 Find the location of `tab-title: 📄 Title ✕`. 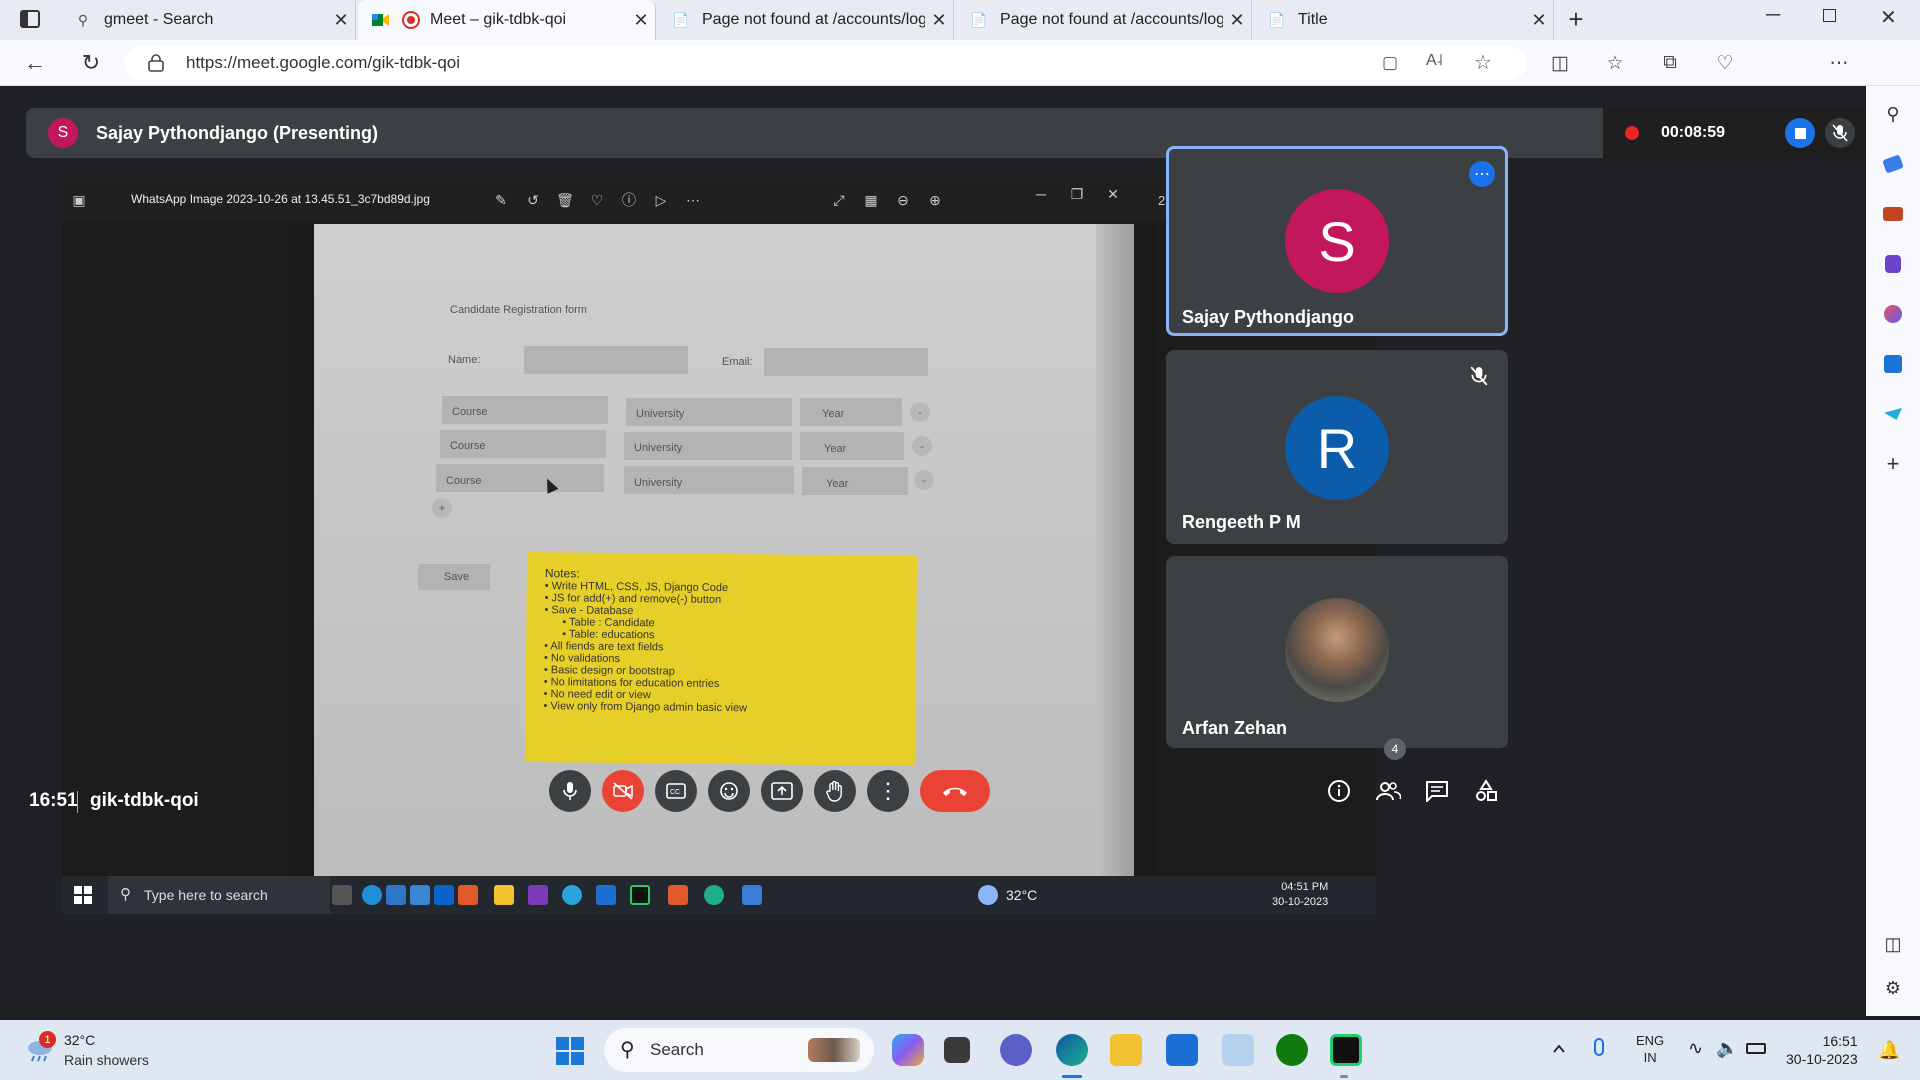

tab-title: 📄 Title ✕ is located at coordinates (1404, 20).